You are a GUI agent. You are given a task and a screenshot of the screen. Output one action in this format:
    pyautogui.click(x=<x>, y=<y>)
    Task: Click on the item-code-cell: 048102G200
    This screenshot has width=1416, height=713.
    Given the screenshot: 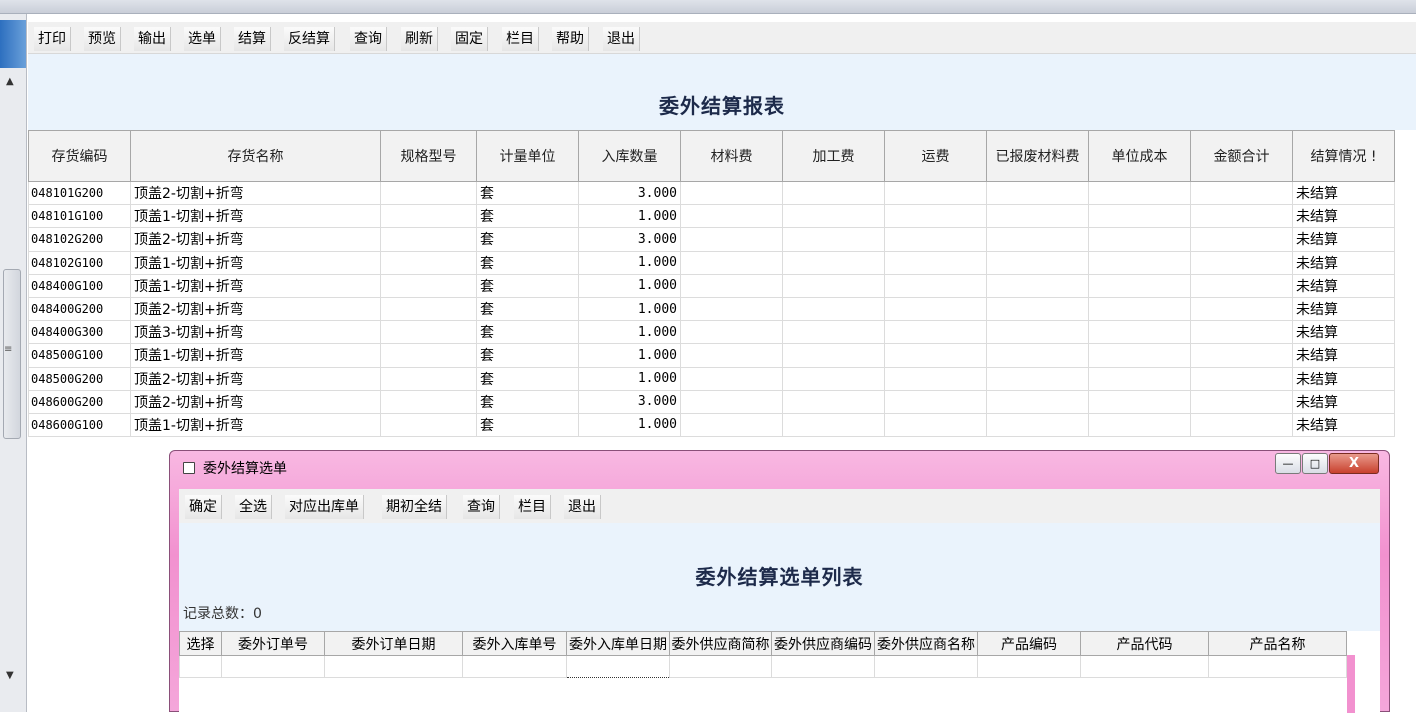 What is the action you would take?
    pyautogui.click(x=79, y=239)
    